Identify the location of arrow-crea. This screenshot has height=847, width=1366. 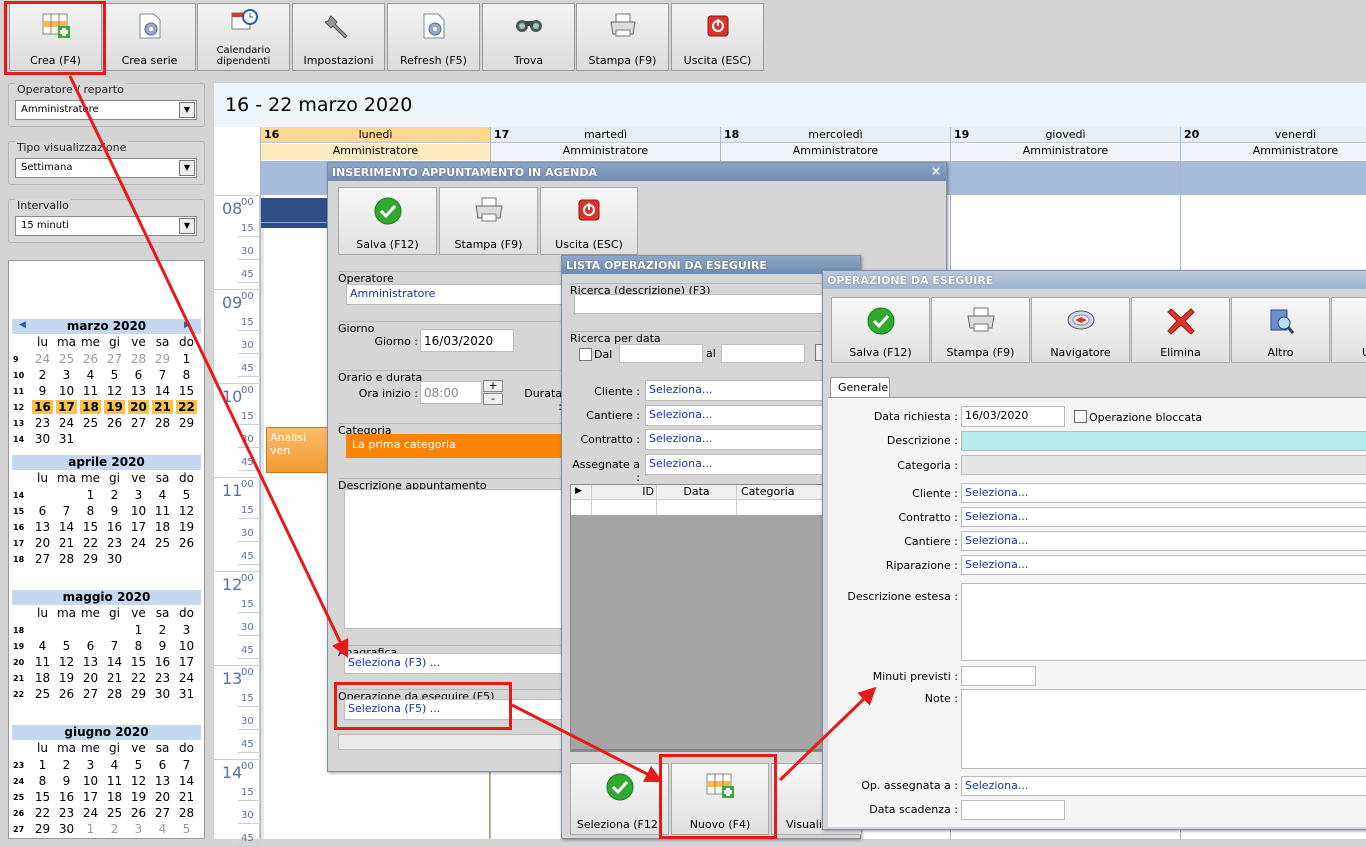
(208, 367).